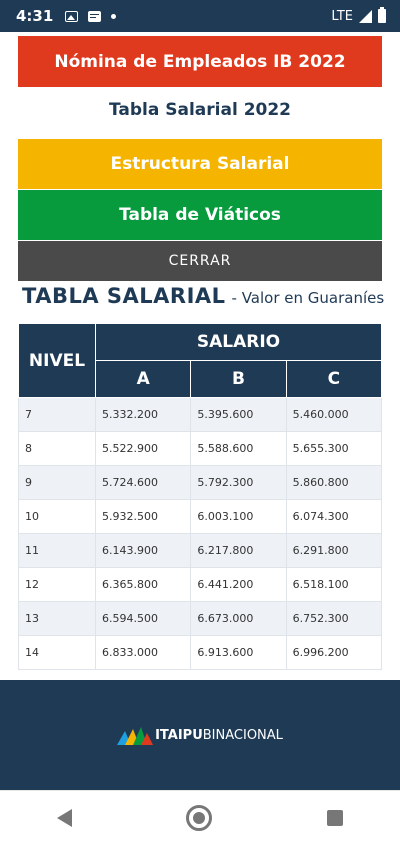  I want to click on header-salario: SALARIO, so click(238, 342).